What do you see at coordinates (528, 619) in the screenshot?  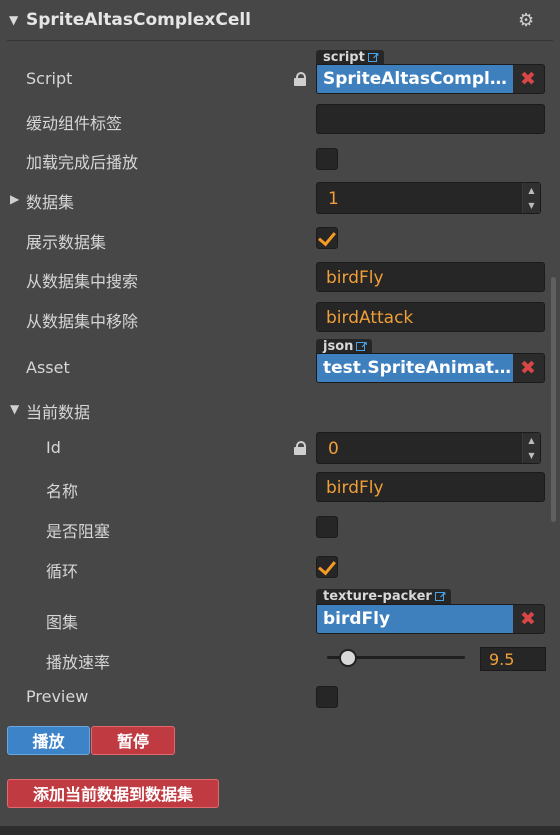 I see `clear-atlas-x-icon: ✖` at bounding box center [528, 619].